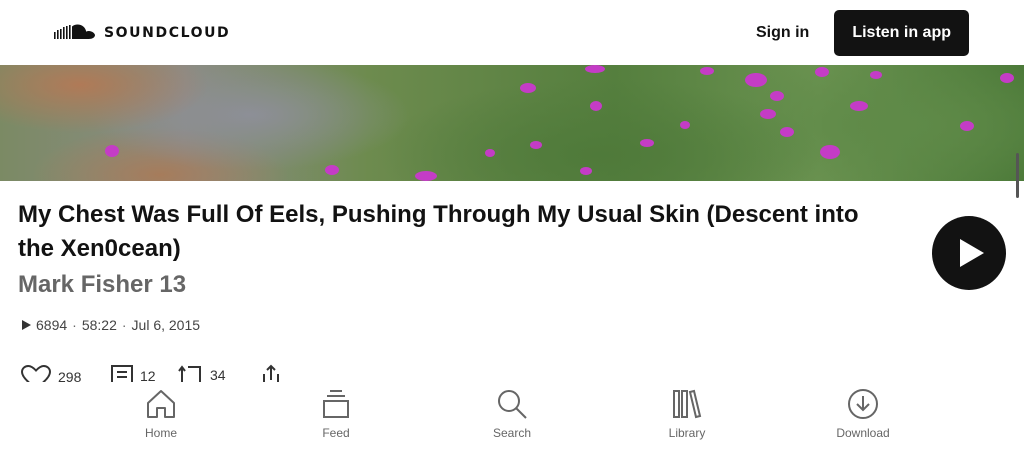 This screenshot has height=473, width=1024. I want to click on comment-icon, so click(122, 373).